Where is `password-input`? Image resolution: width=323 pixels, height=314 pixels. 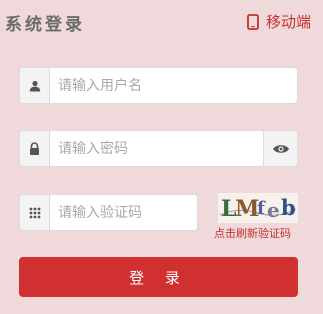
password-input is located at coordinates (156, 148).